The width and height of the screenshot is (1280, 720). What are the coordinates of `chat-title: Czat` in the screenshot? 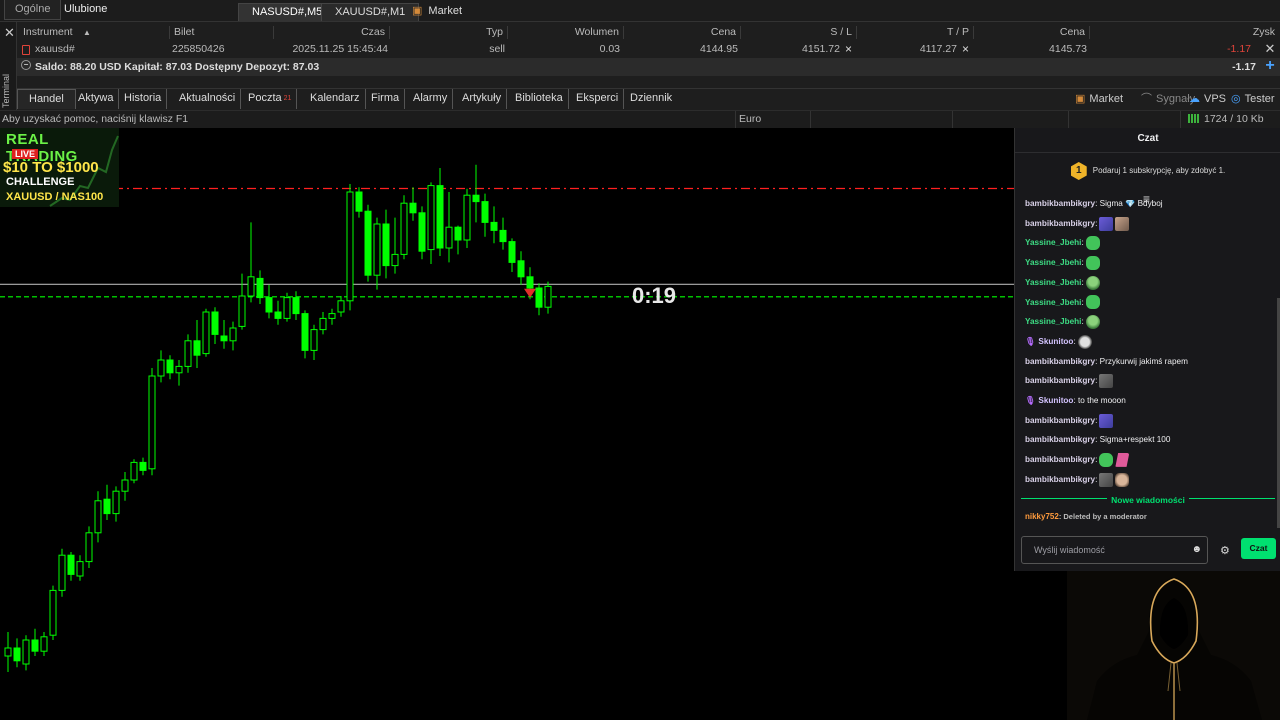 It's located at (1148, 138).